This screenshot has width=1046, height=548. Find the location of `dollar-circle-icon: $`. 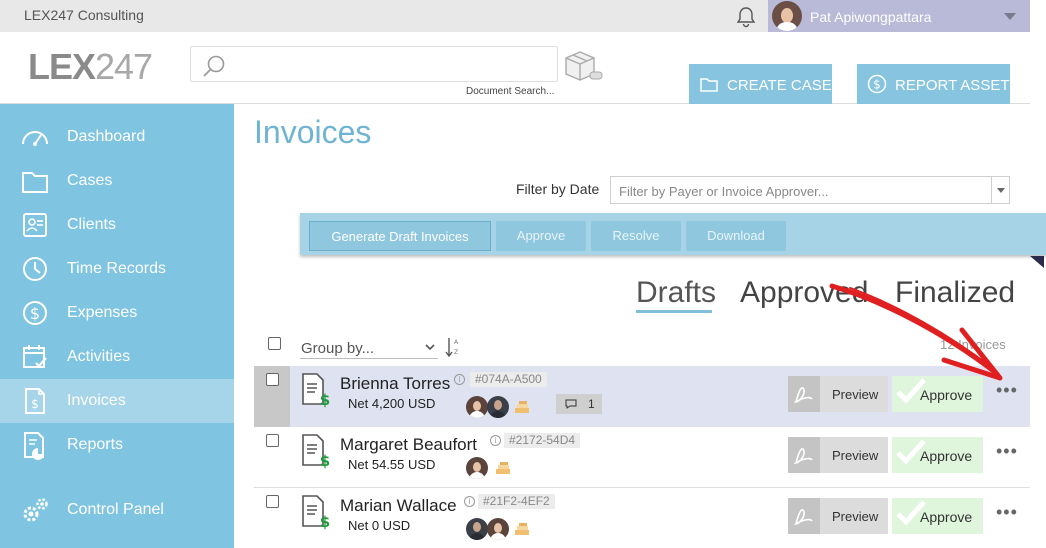

dollar-circle-icon: $ is located at coordinates (35, 313).